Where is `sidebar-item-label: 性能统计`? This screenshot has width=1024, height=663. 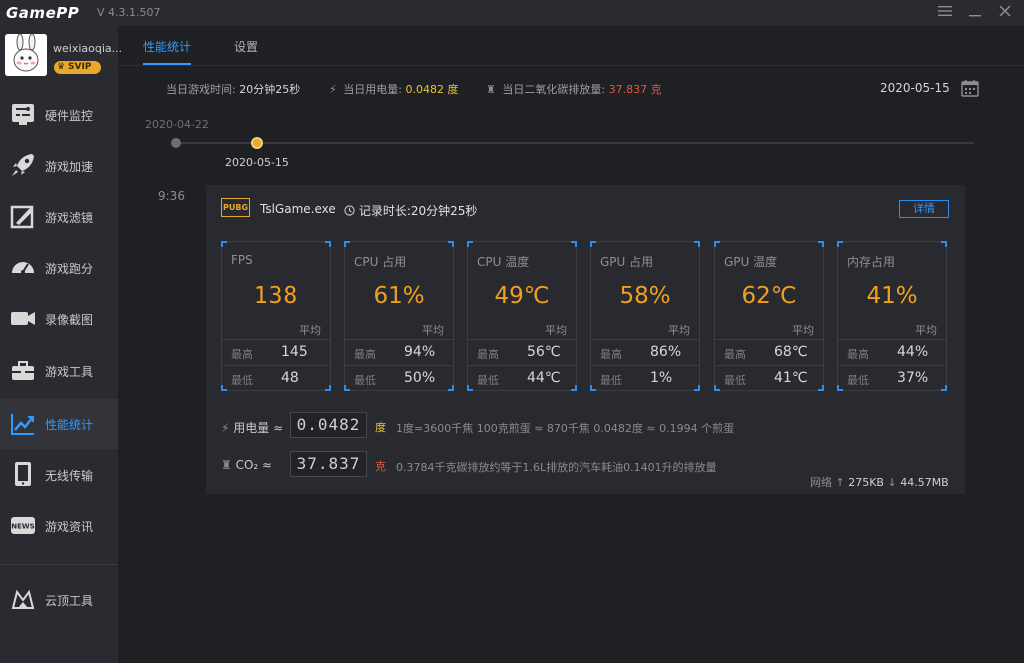
sidebar-item-label: 性能统计 is located at coordinates (69, 425).